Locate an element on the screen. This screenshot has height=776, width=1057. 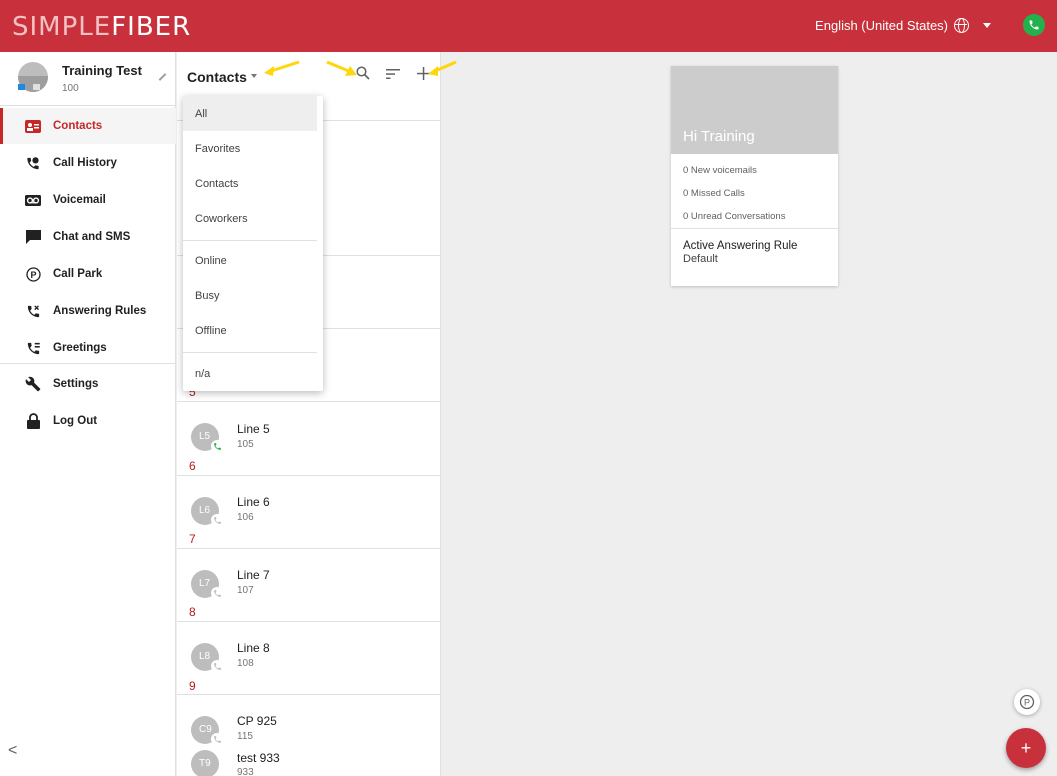
contacts-header: Contacts is located at coordinates (309, 75).